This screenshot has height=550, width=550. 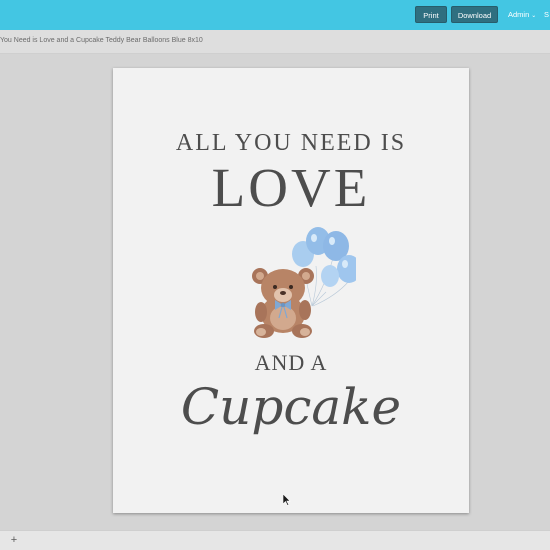 I want to click on user-menu: Admin ⌄, so click(x=522, y=14).